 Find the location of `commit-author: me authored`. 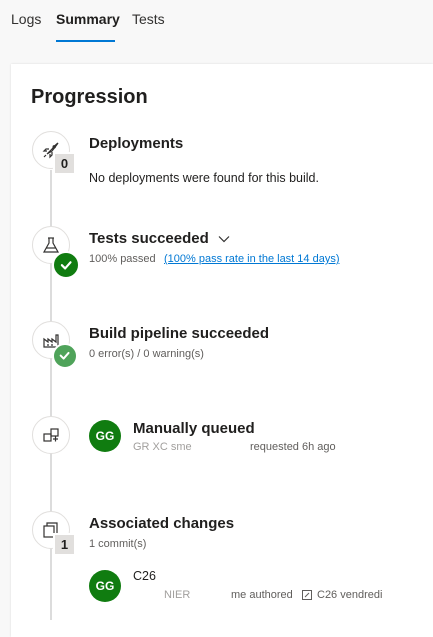

commit-author: me authored is located at coordinates (262, 595).